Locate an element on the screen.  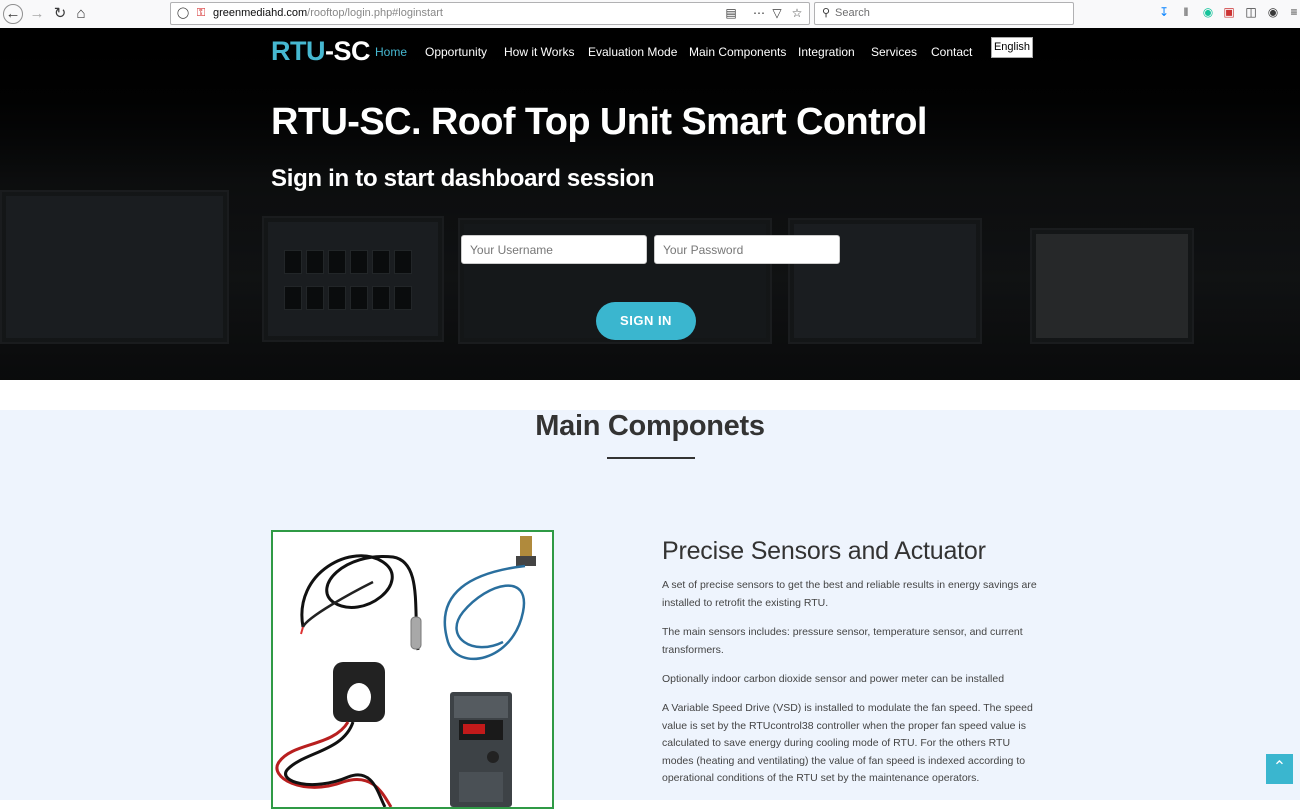
grammarly-icon: ◉ is located at coordinates (1208, 12).